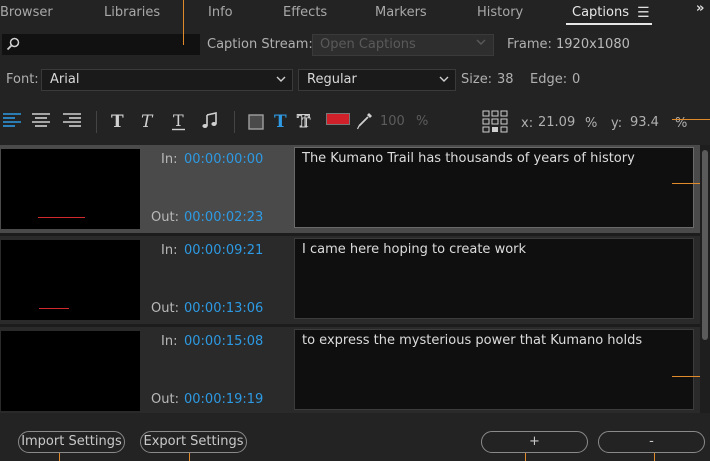  What do you see at coordinates (700, 8) in the screenshot?
I see `overflow-icon: »` at bounding box center [700, 8].